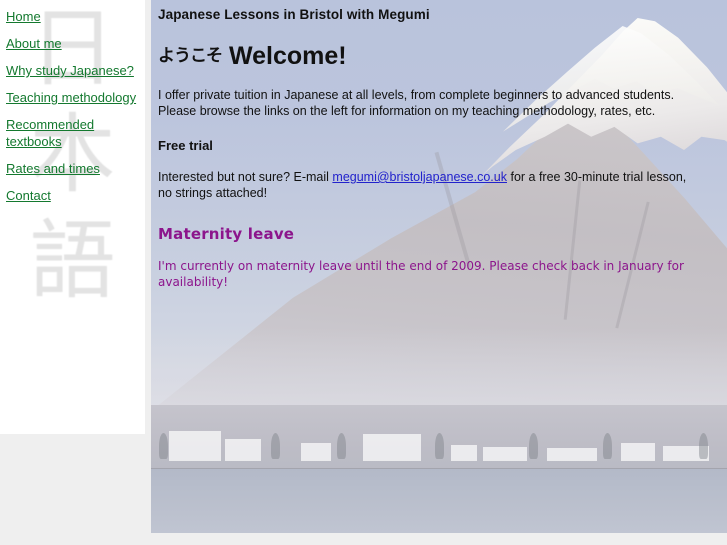 Image resolution: width=727 pixels, height=545 pixels. I want to click on welcome-japanese-text: ようこそ, so click(190, 56).